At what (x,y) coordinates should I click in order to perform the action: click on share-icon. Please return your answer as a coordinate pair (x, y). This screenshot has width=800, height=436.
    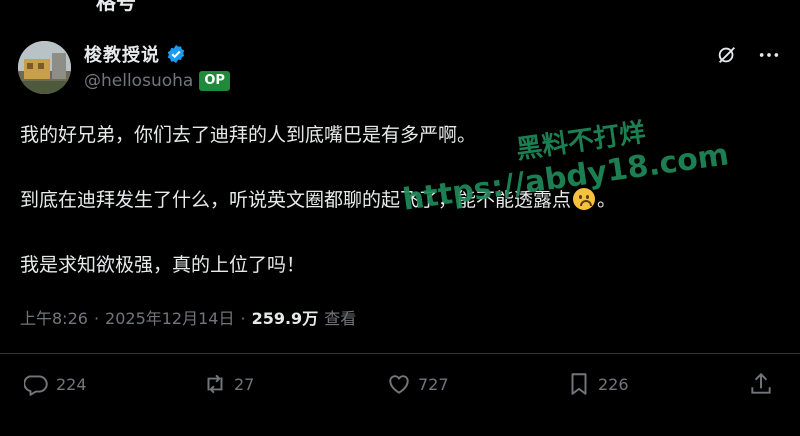
    Looking at the image, I should click on (761, 383).